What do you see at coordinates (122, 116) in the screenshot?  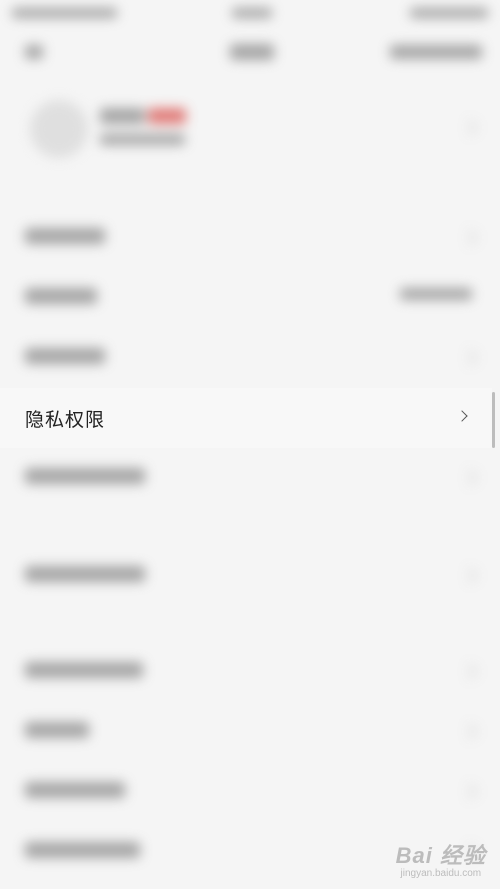 I see `profile-name` at bounding box center [122, 116].